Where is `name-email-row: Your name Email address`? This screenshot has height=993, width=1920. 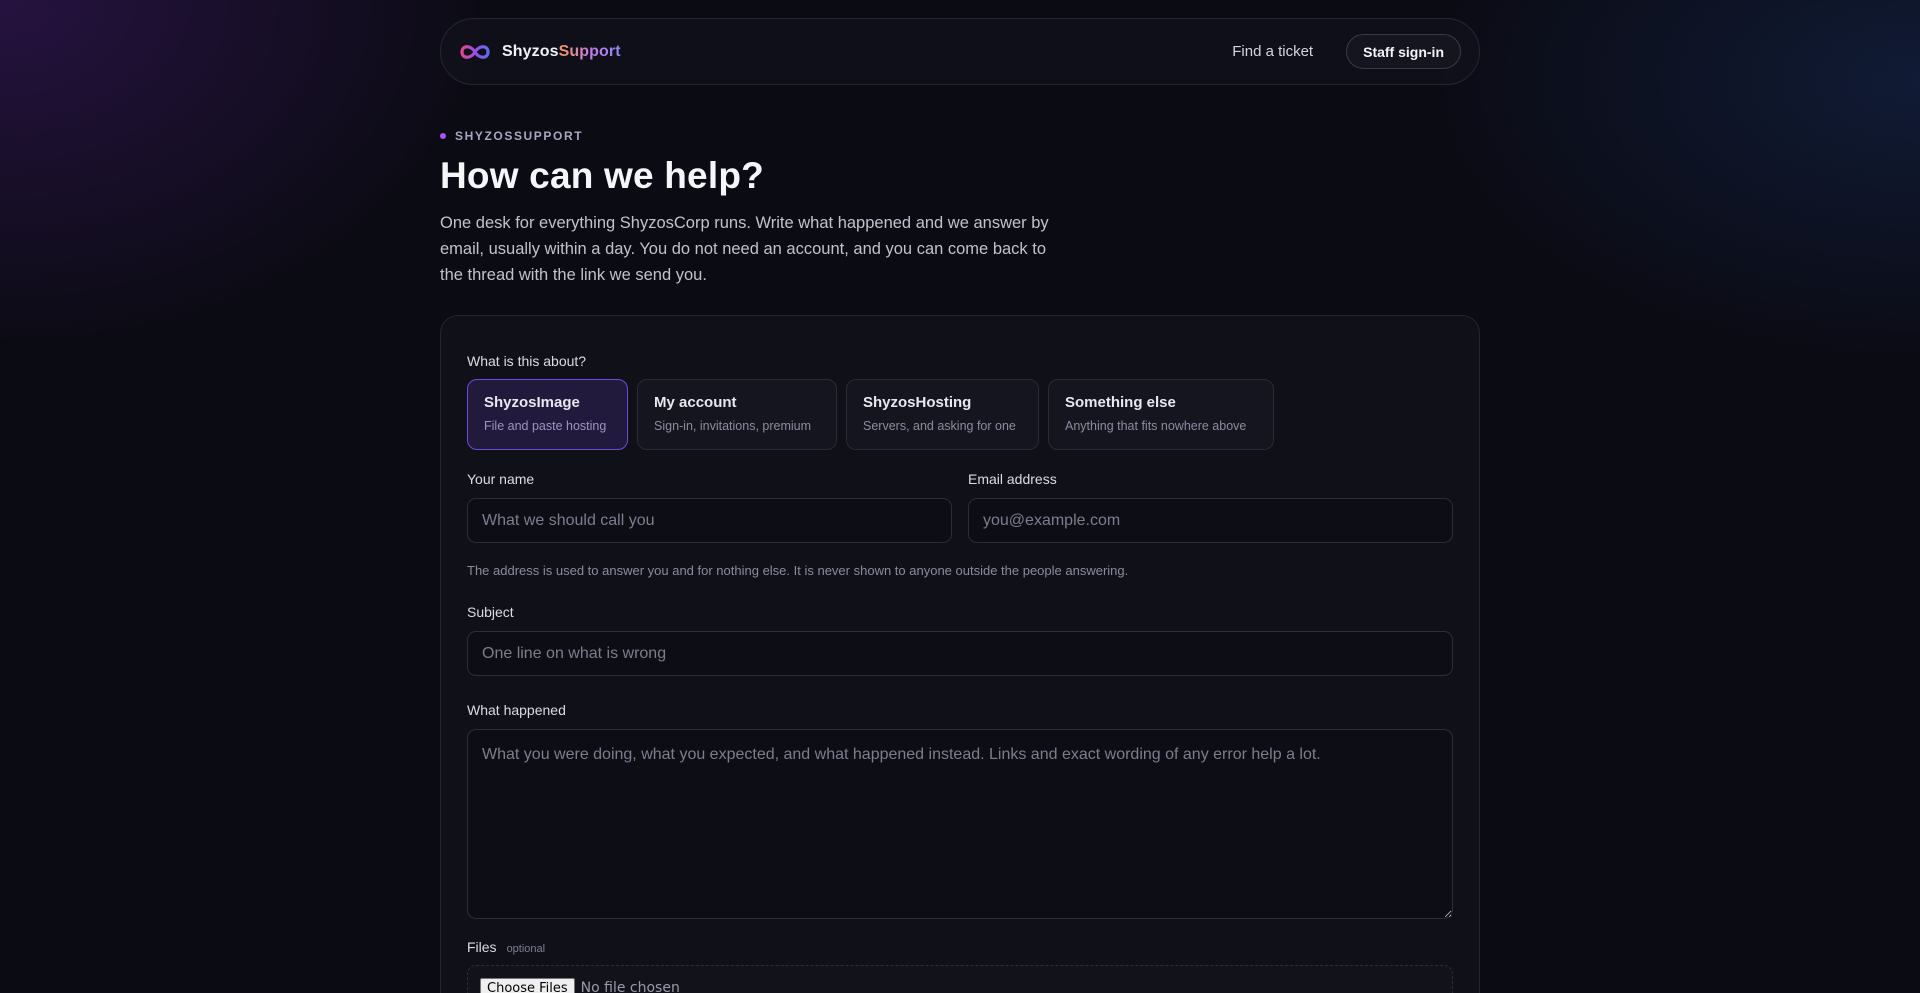 name-email-row: Your name Email address is located at coordinates (960, 507).